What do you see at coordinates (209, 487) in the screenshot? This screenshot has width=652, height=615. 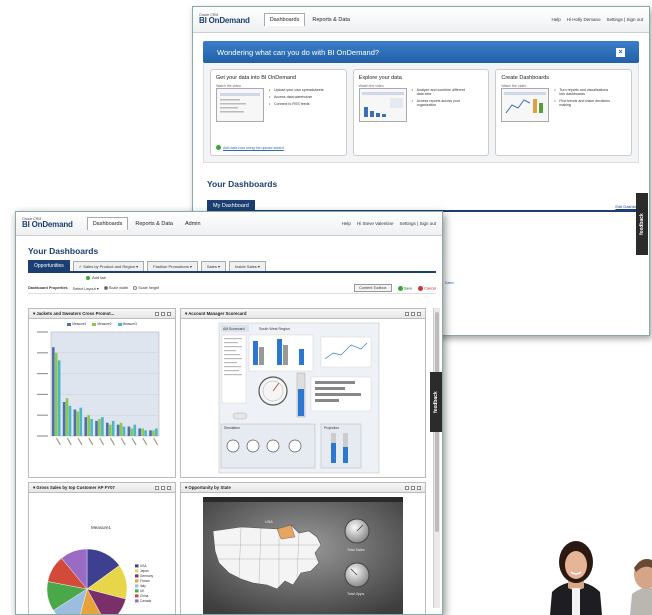 I see `panel-title-text: Opportunity by State` at bounding box center [209, 487].